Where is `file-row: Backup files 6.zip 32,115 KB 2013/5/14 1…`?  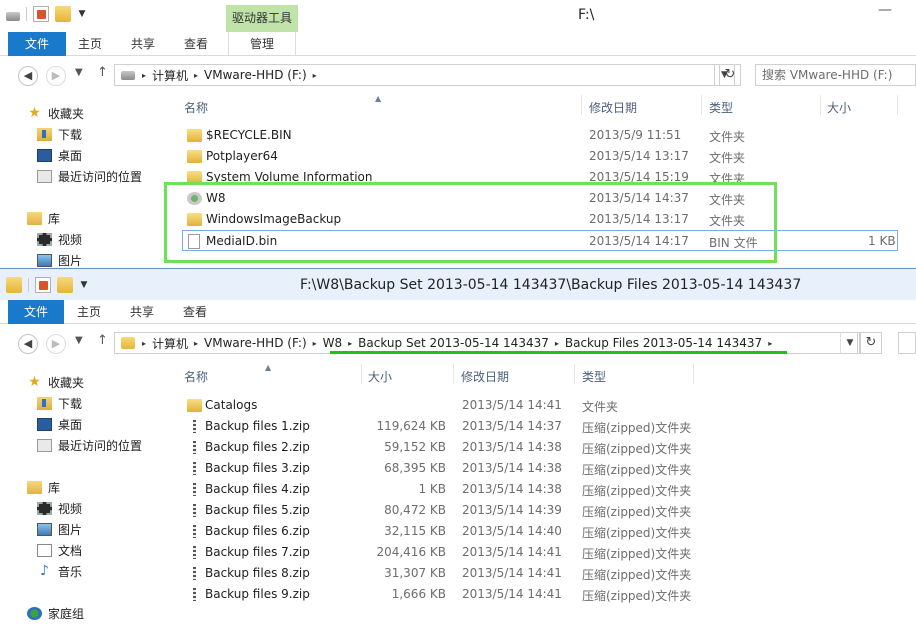 file-row: Backup files 6.zip 32,115 KB 2013/5/14 1… is located at coordinates (540, 531).